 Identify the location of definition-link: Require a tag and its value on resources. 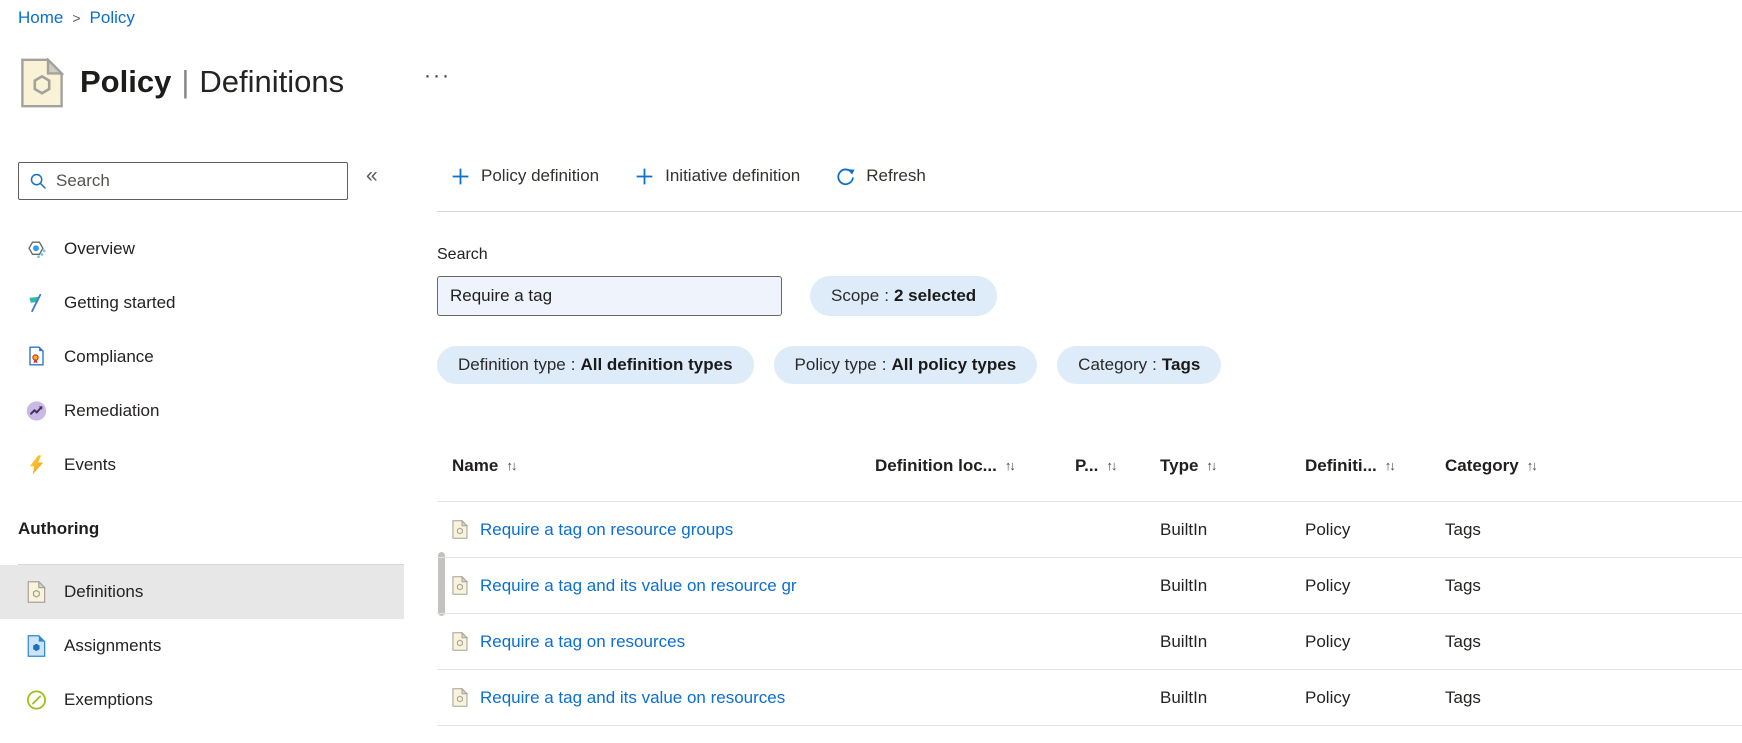
(632, 698).